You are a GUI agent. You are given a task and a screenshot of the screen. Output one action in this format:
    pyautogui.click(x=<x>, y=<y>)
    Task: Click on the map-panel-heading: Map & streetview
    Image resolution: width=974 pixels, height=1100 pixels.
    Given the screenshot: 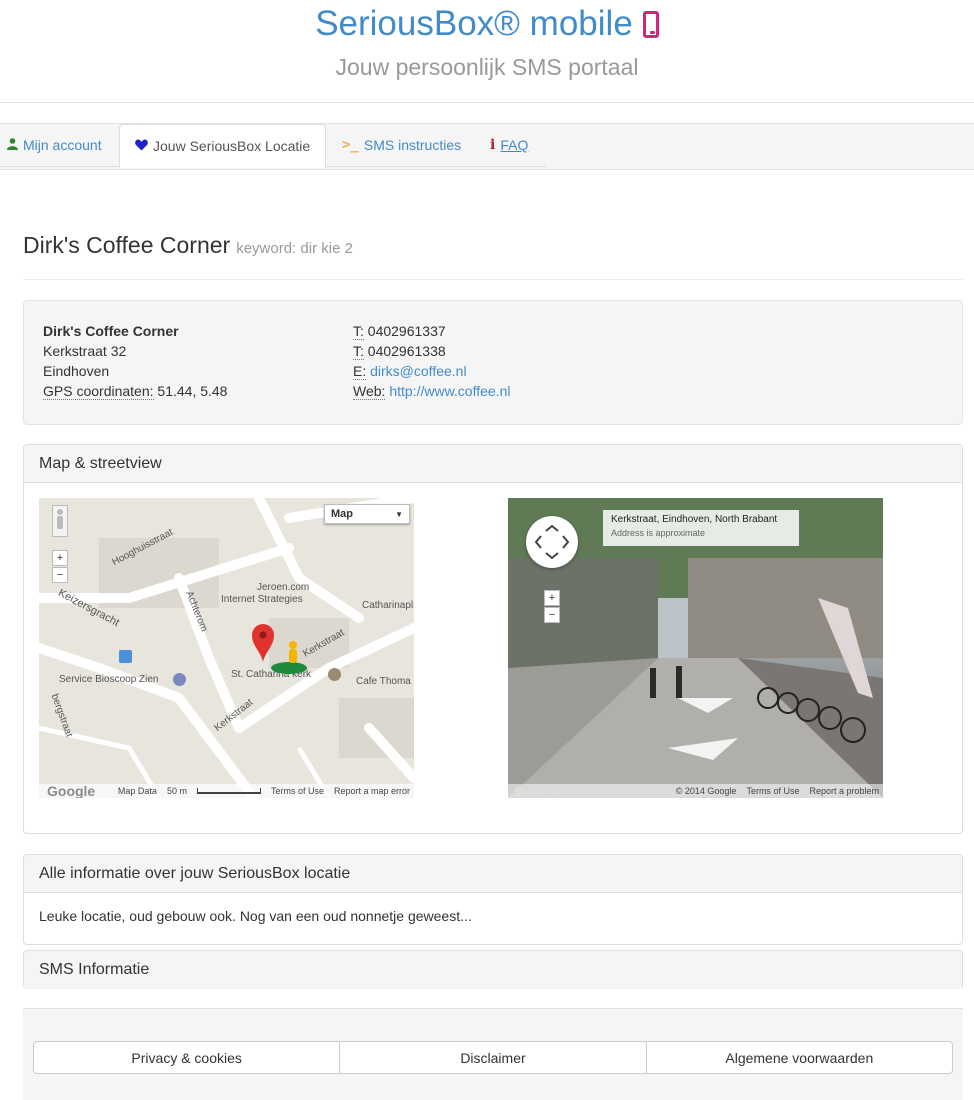 What is the action you would take?
    pyautogui.click(x=493, y=464)
    